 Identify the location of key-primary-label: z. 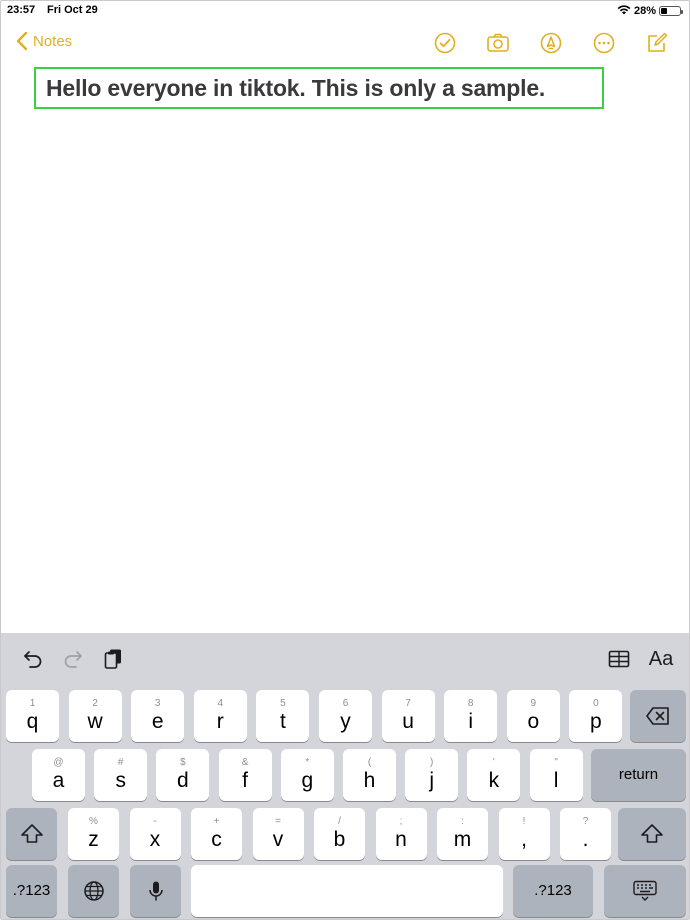
(93, 839).